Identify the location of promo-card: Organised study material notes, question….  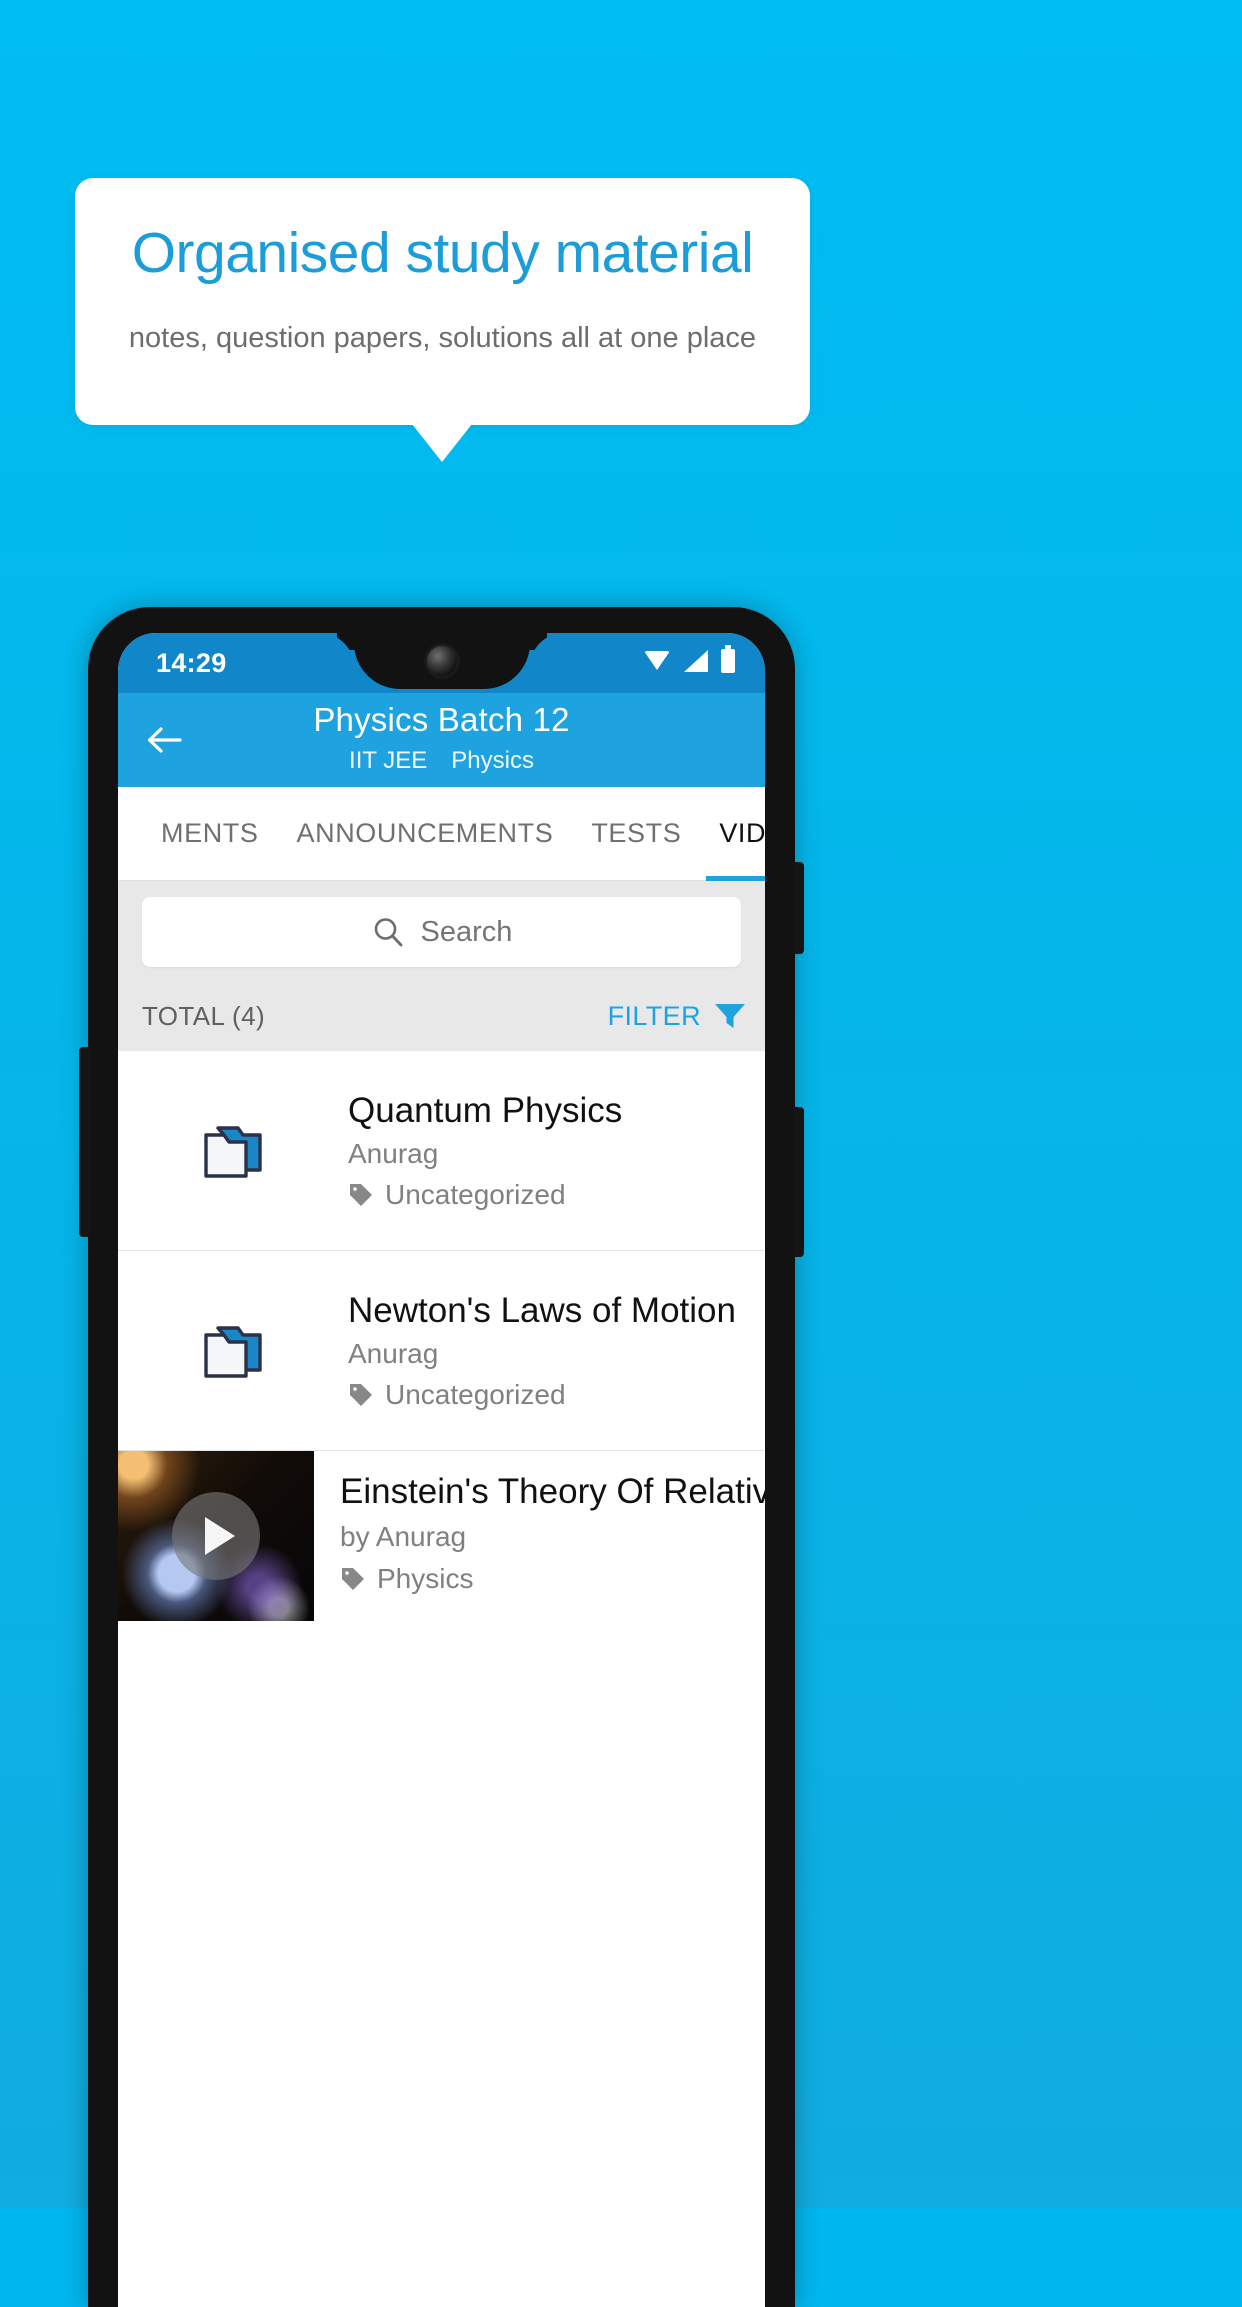
(442, 301).